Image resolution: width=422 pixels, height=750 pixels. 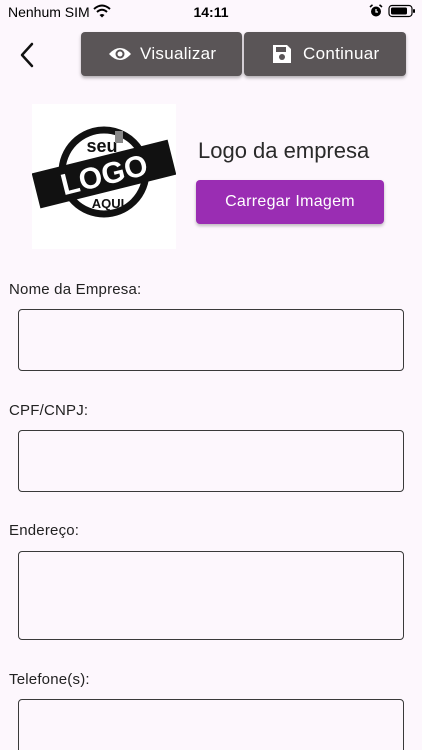 I want to click on phone-field, so click(x=211, y=724).